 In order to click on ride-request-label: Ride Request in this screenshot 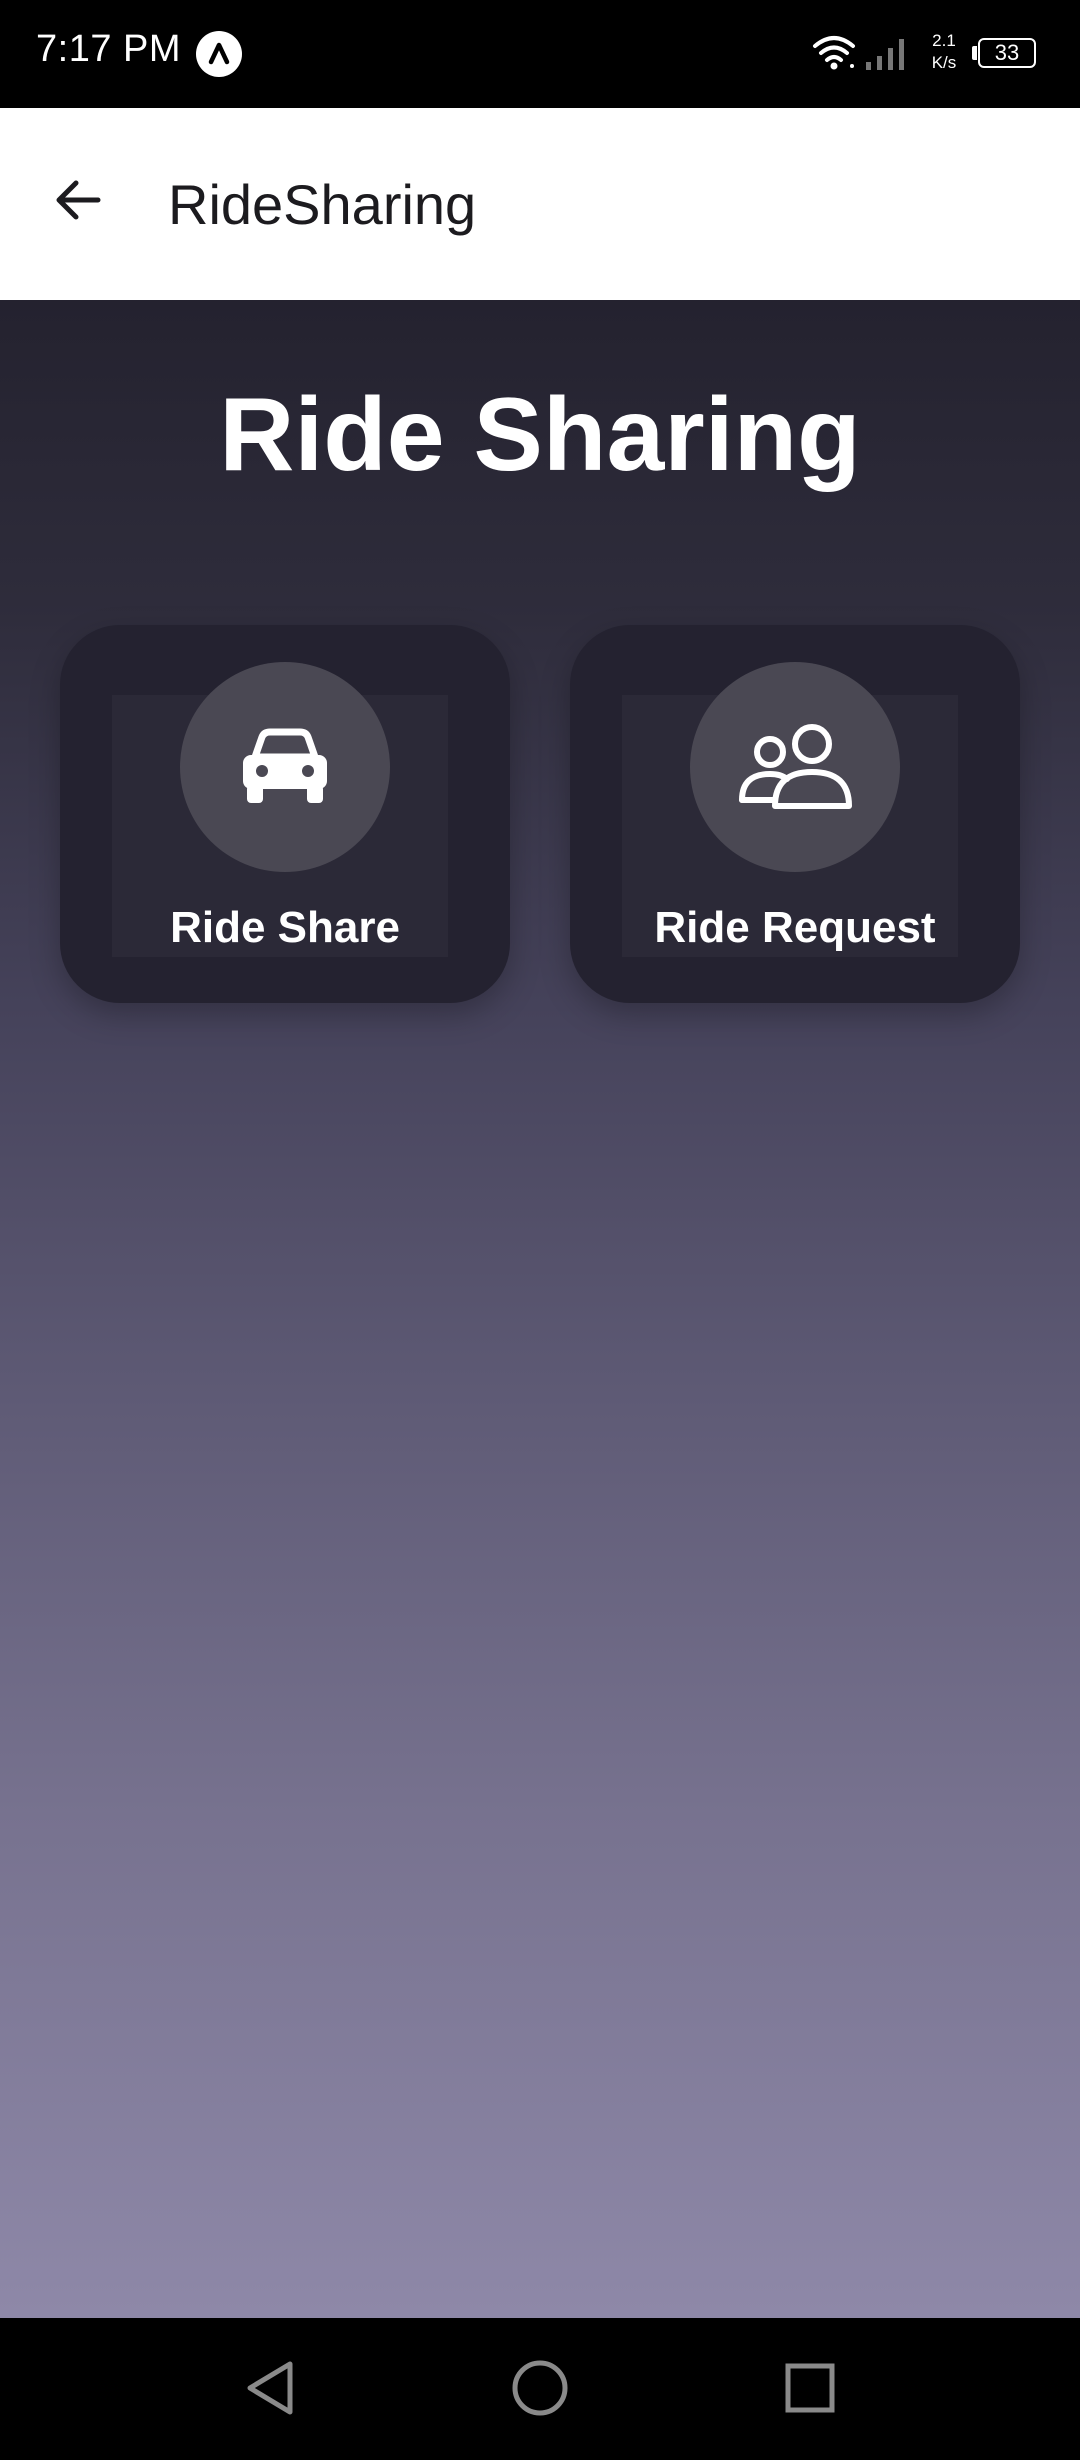, I will do `click(795, 927)`.